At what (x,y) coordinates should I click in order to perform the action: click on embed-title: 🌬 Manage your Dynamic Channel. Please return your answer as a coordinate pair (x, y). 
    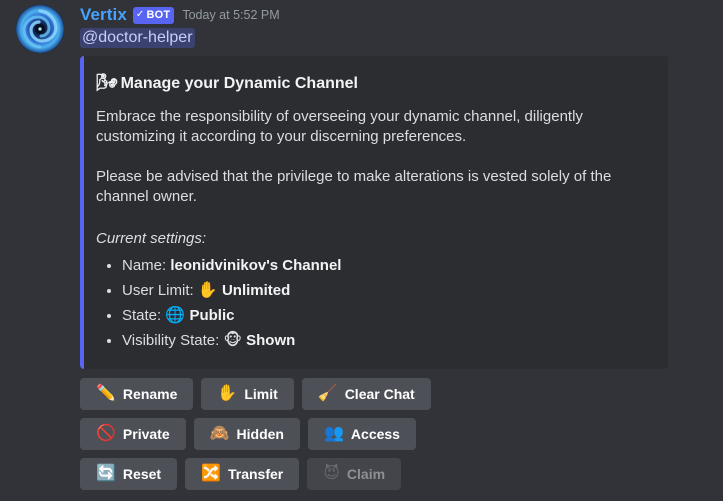
    Looking at the image, I should click on (374, 83).